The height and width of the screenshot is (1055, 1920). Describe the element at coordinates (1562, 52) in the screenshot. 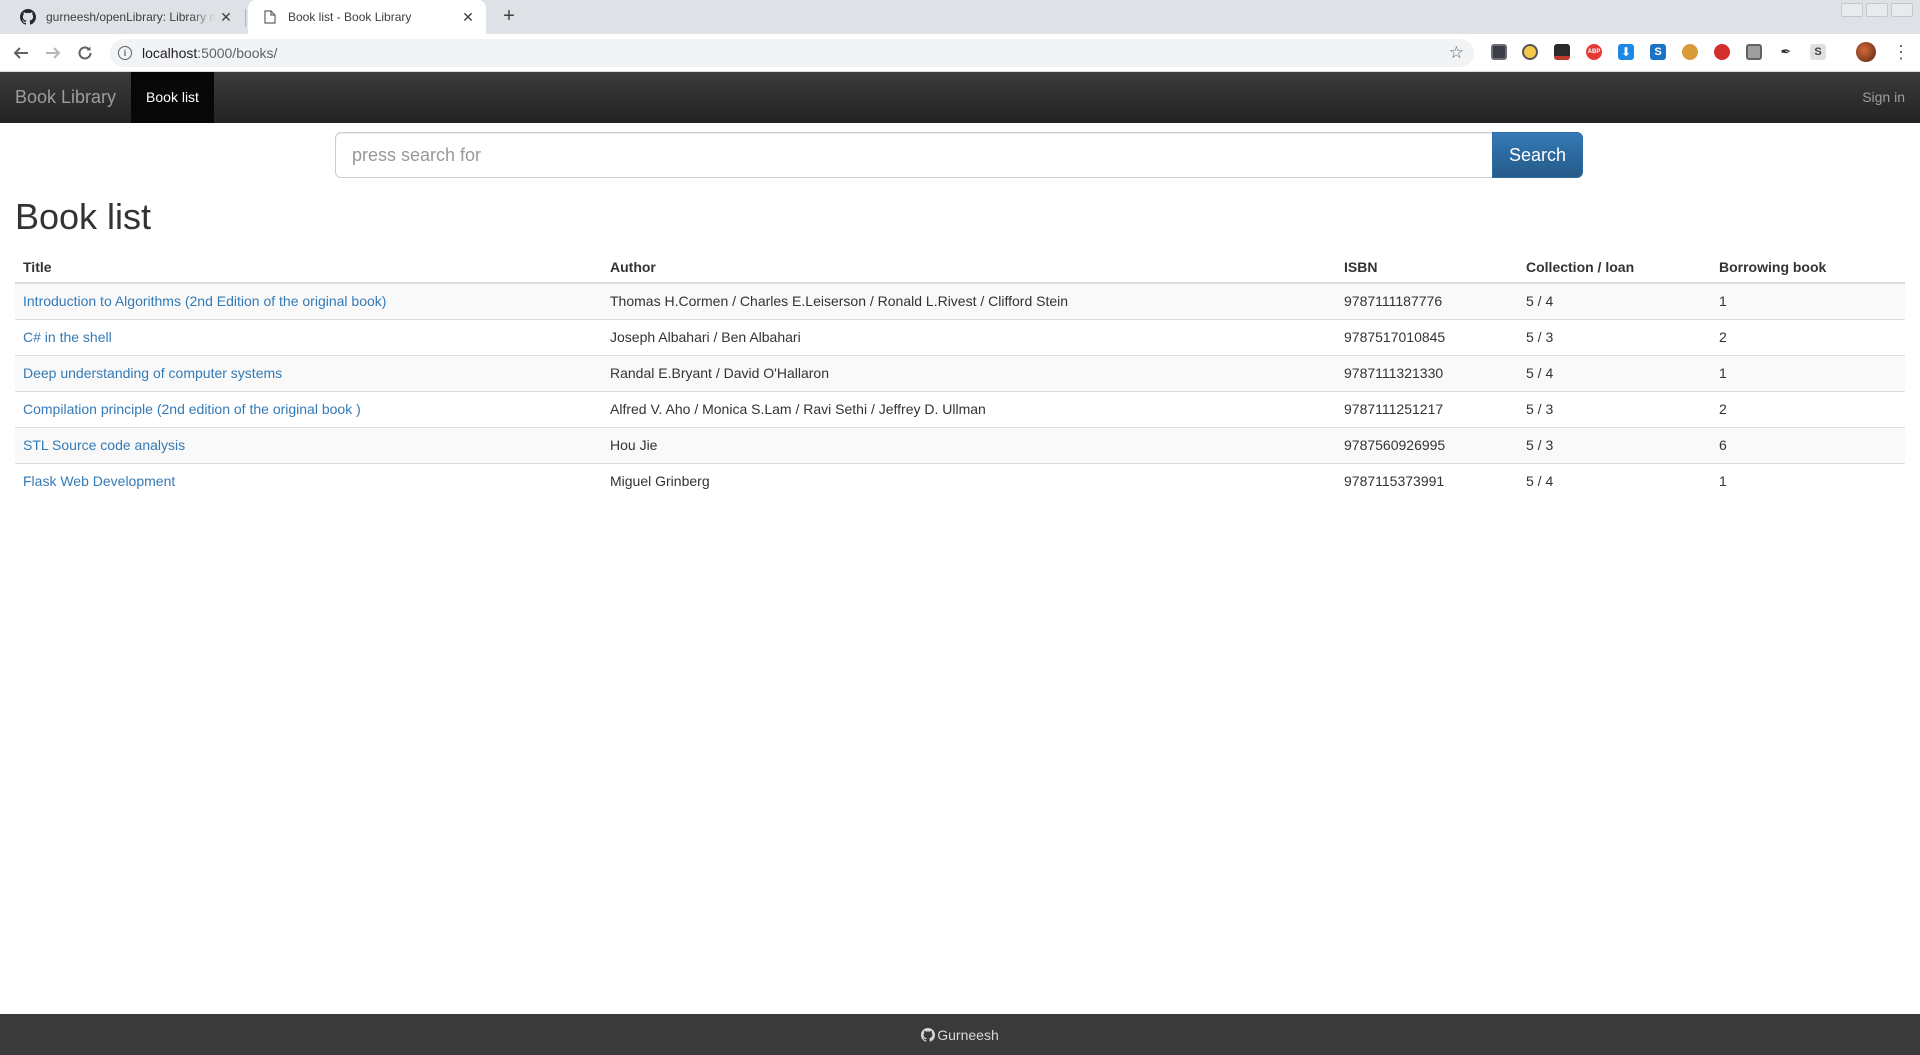

I see `hat-icon` at that location.